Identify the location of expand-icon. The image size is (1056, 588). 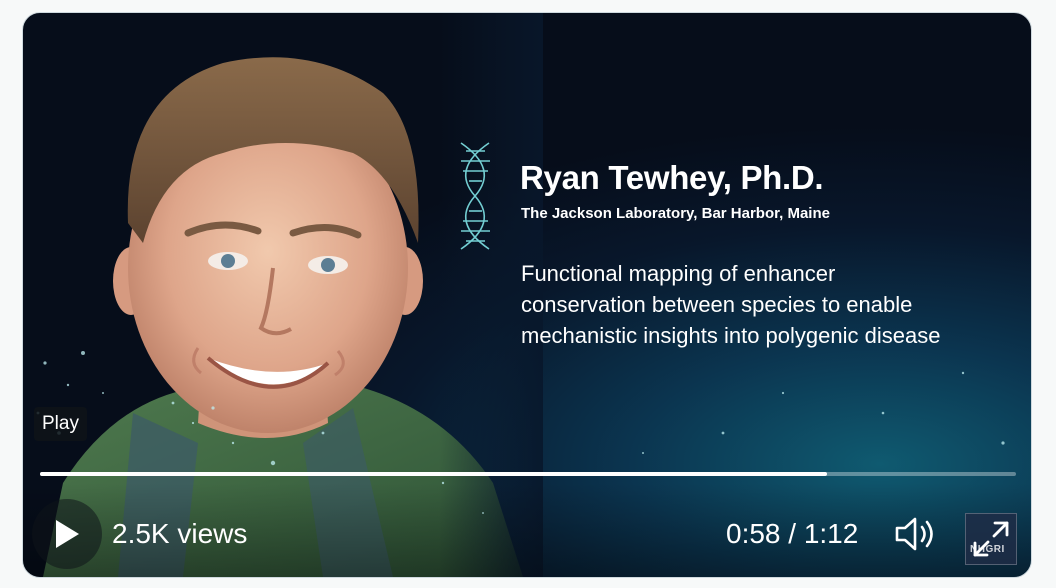
(991, 539).